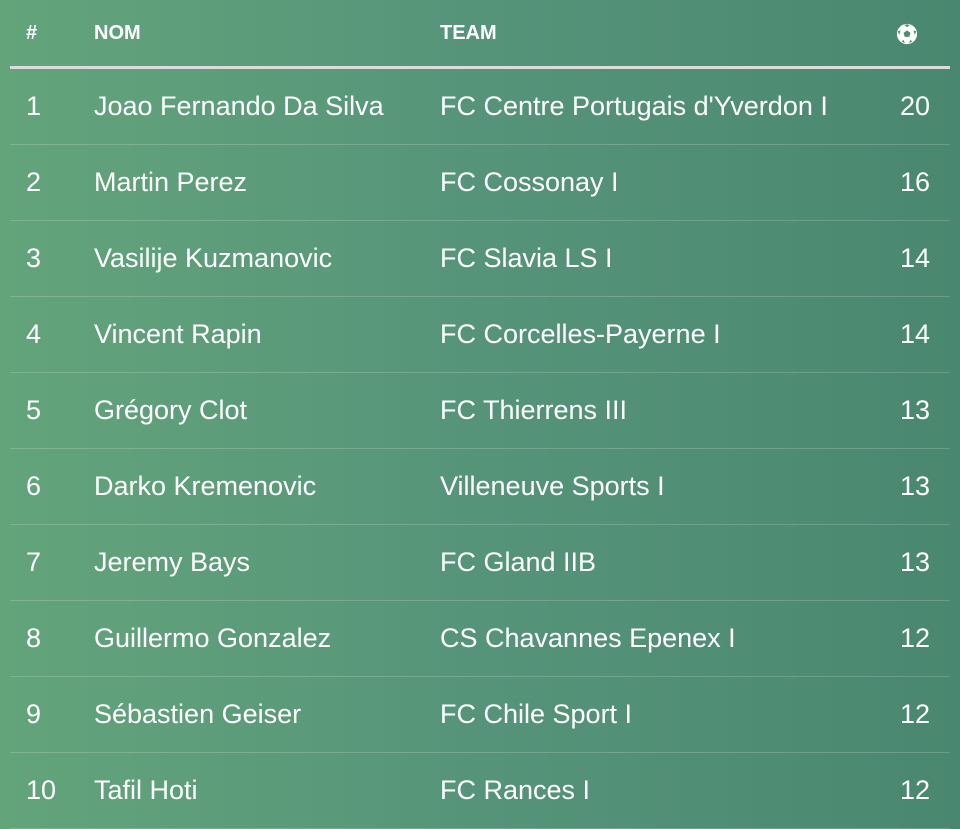 Image resolution: width=960 pixels, height=829 pixels. Describe the element at coordinates (34, 334) in the screenshot. I see `cell-rank: 4` at that location.